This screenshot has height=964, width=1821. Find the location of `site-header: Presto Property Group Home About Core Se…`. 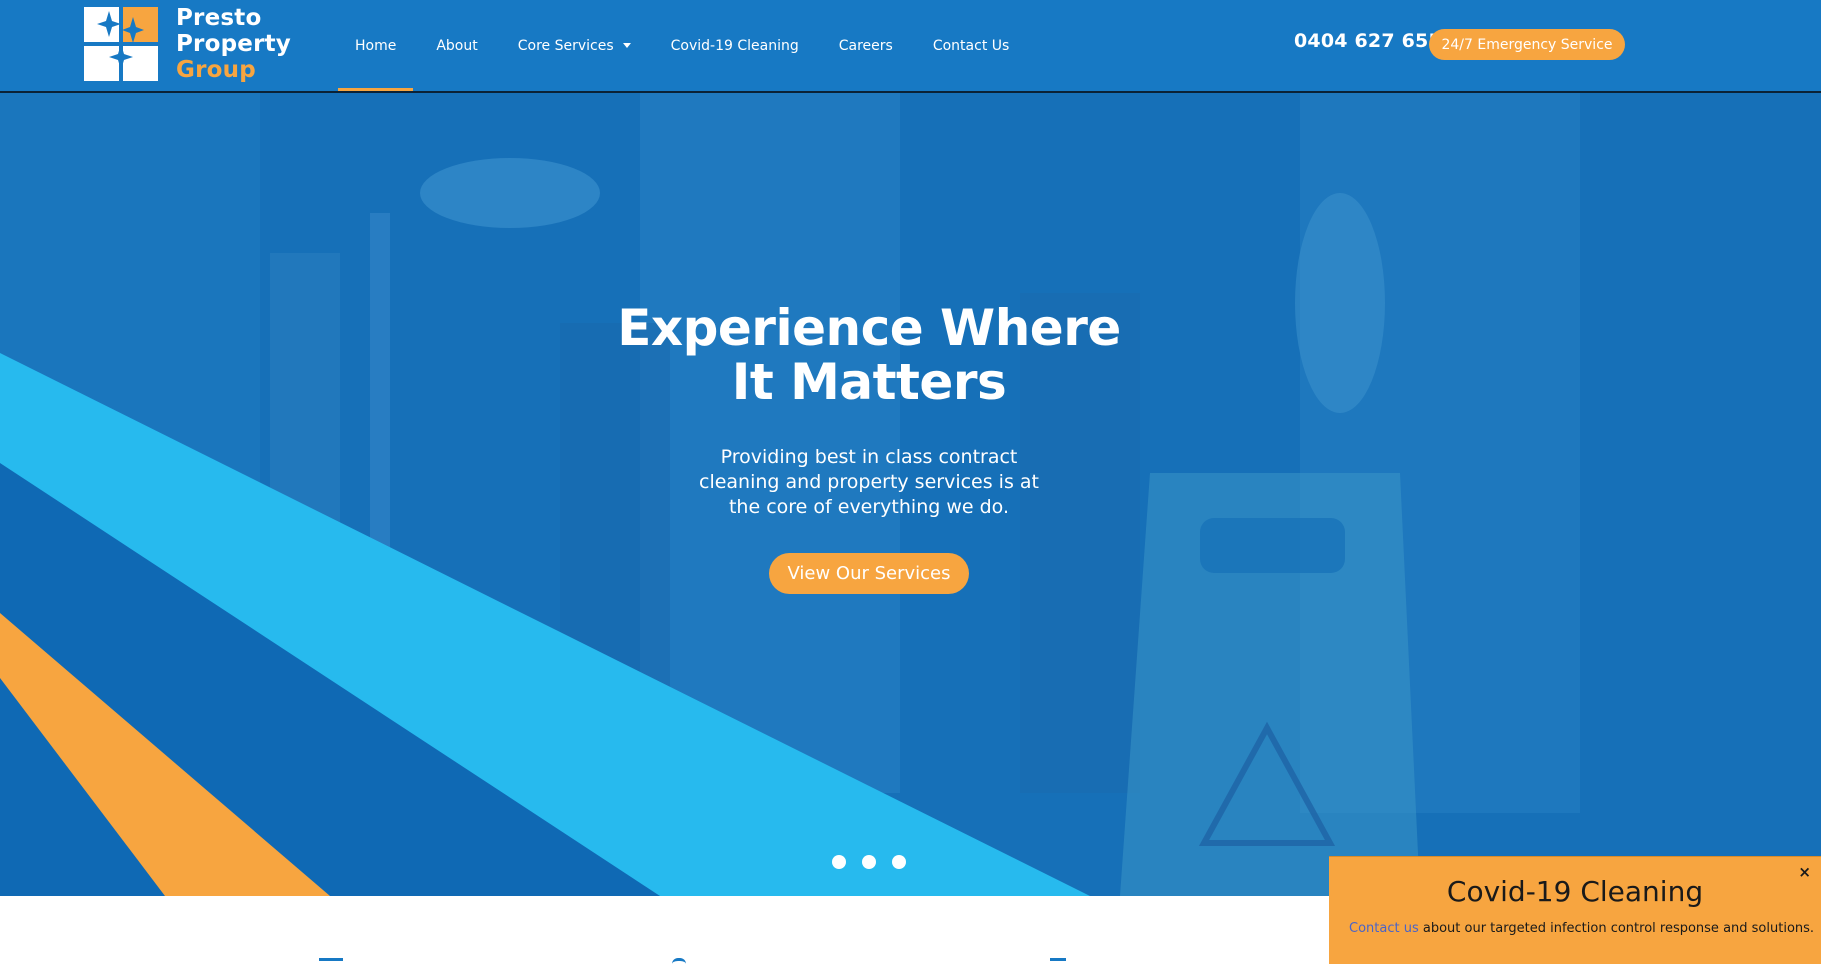

site-header: Presto Property Group Home About Core Se… is located at coordinates (910, 46).